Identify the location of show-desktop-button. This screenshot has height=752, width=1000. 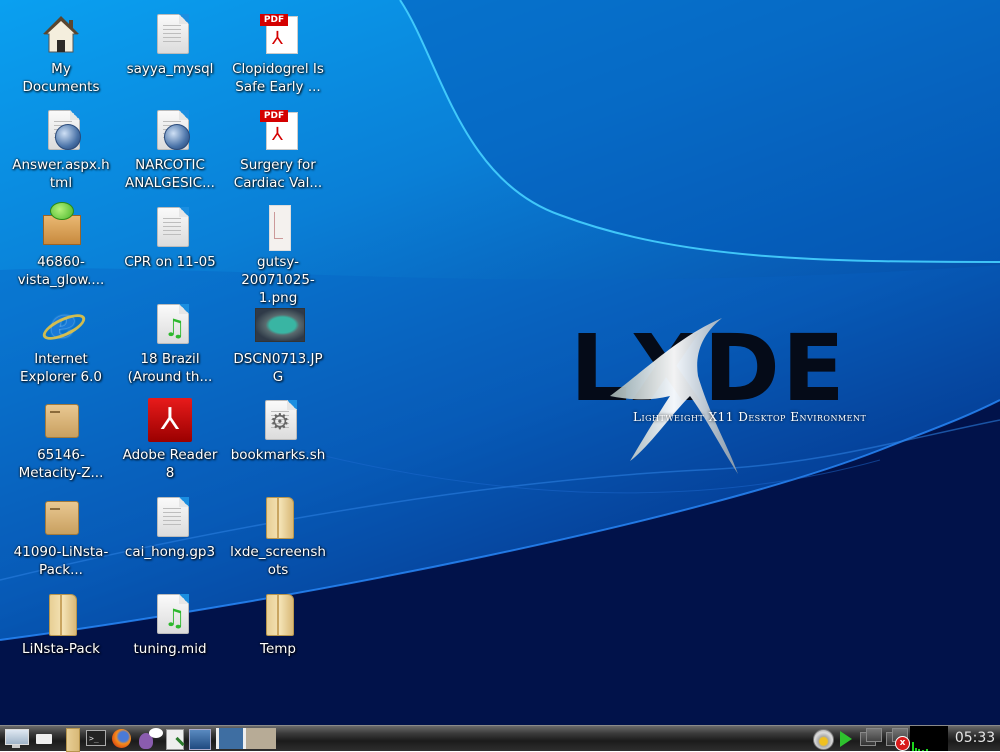
(16, 739).